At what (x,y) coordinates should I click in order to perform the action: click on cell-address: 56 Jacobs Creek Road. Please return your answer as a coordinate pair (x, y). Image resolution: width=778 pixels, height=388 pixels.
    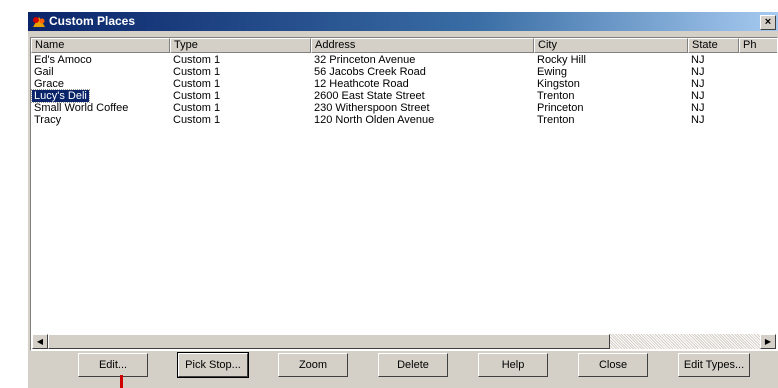
    Looking at the image, I should click on (370, 72).